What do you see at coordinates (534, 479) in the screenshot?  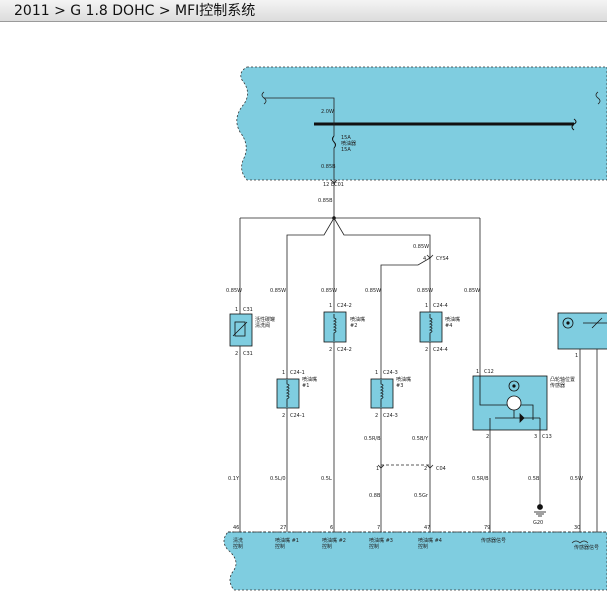 I see `ground-wire-label: 0.5B` at bounding box center [534, 479].